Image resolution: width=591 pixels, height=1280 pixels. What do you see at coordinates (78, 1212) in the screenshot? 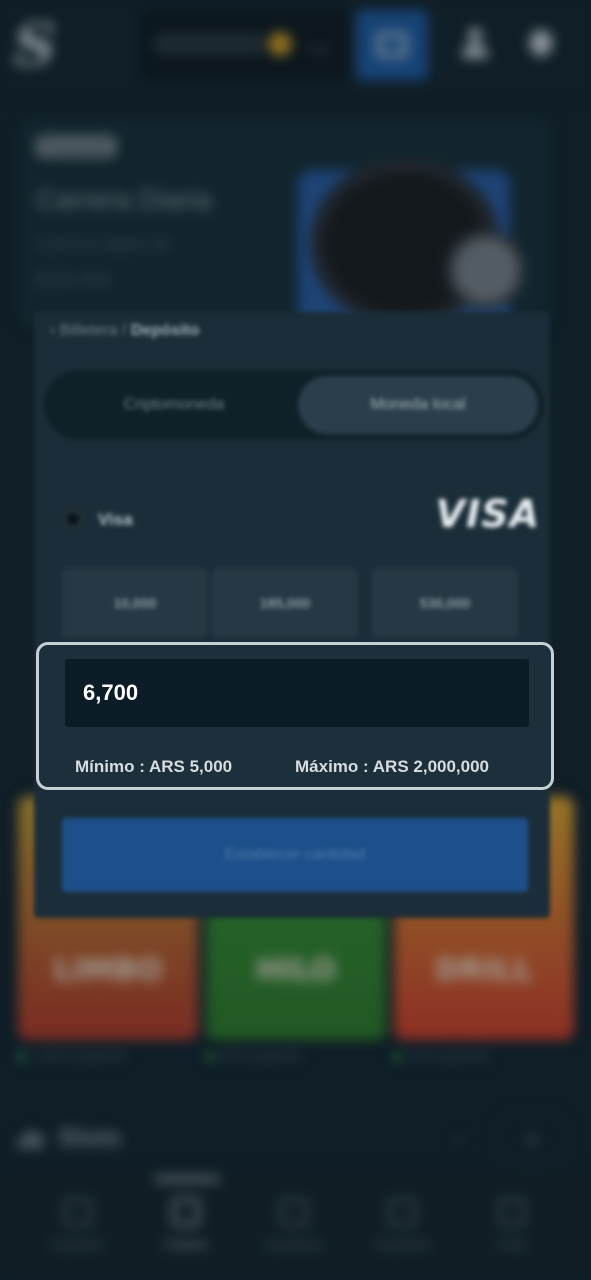
I see `explore-icon` at bounding box center [78, 1212].